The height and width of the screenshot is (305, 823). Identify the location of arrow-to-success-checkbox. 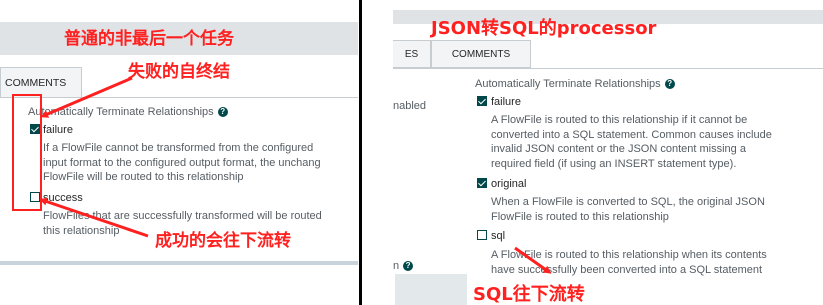
(94, 217).